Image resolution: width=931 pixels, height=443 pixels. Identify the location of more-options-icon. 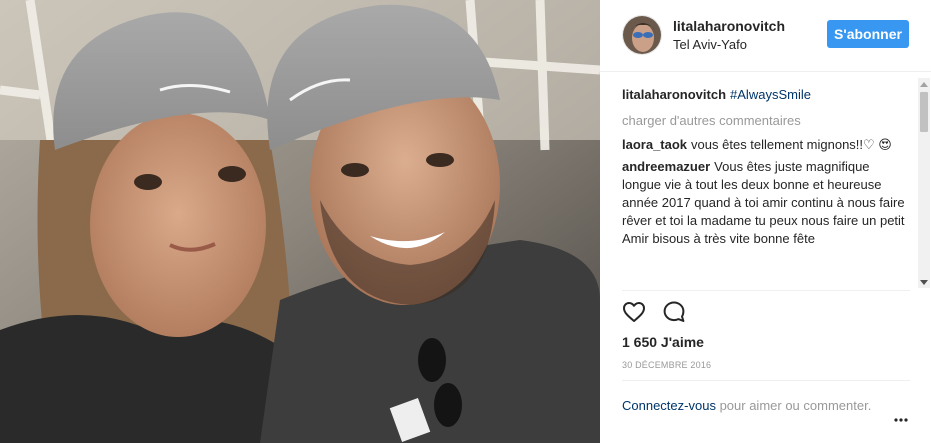
(901, 420).